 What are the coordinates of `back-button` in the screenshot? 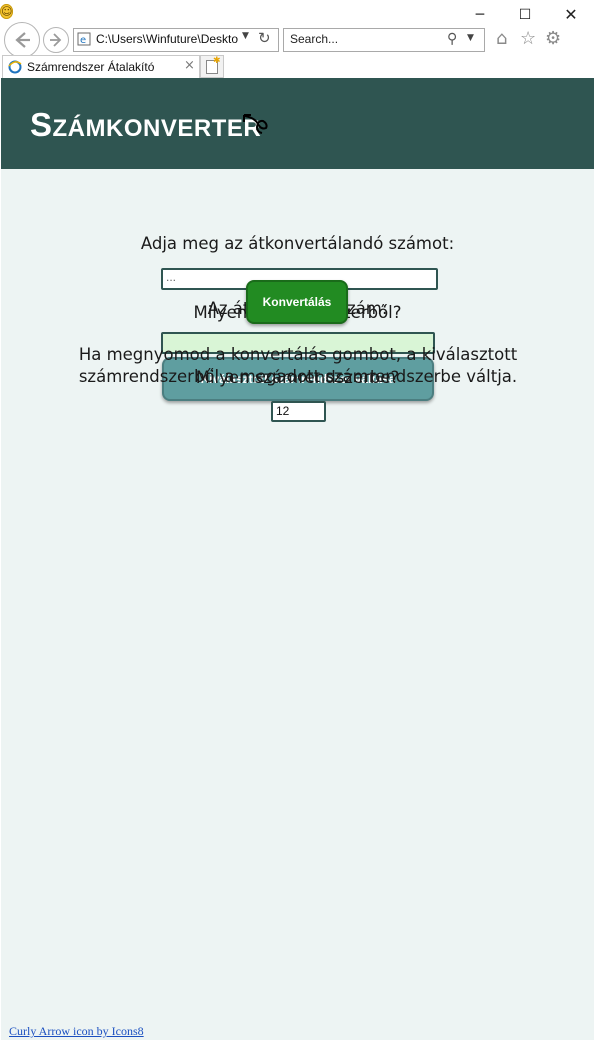 It's located at (22, 40).